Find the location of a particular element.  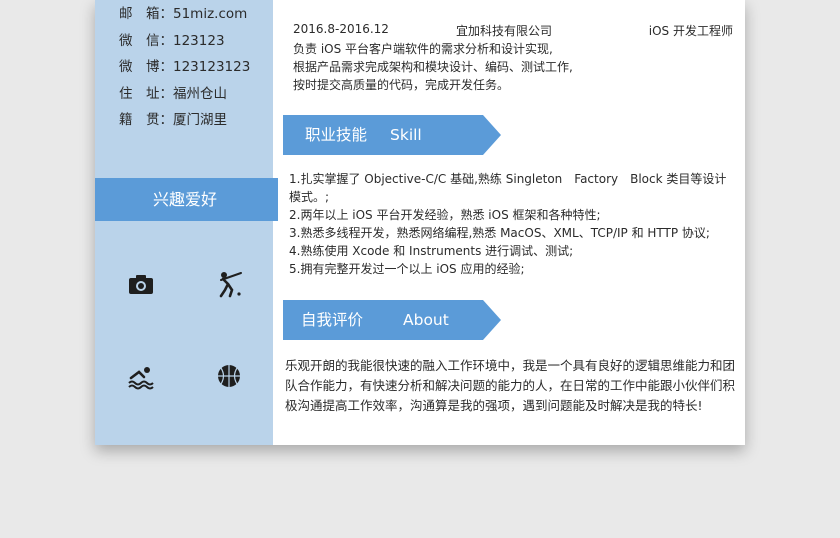

experience-period: 2016.8-2016.12 is located at coordinates (341, 29).